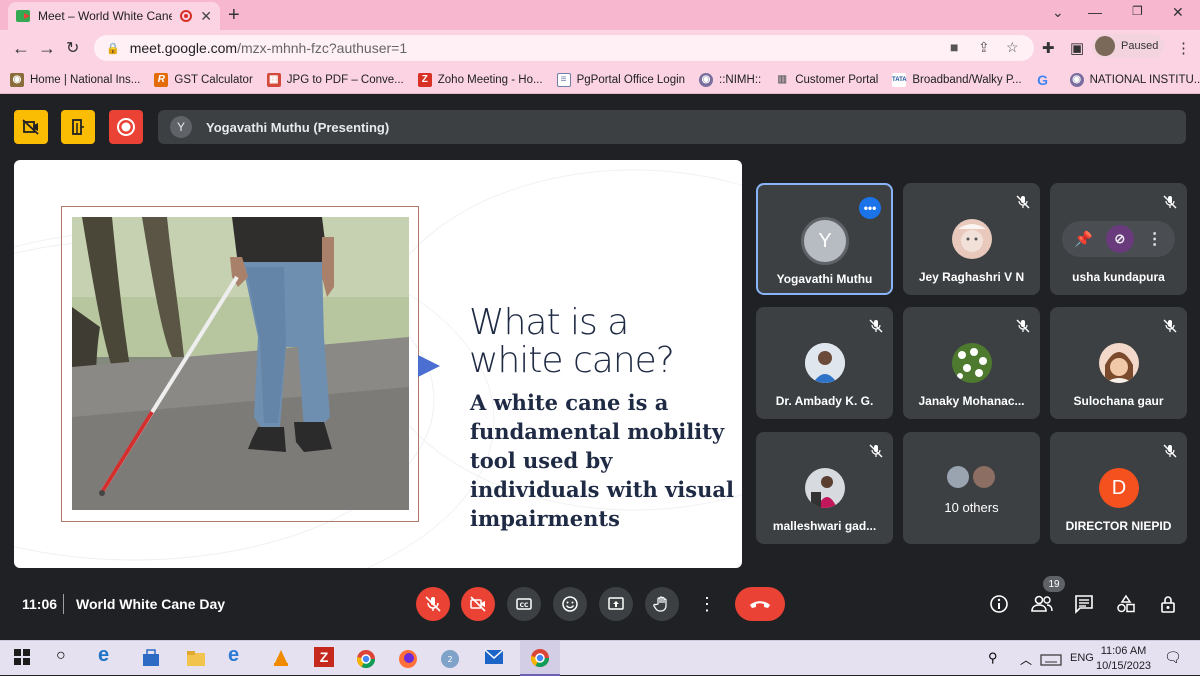 This screenshot has height=676, width=1200. I want to click on chrome-active-icon, so click(540, 658).